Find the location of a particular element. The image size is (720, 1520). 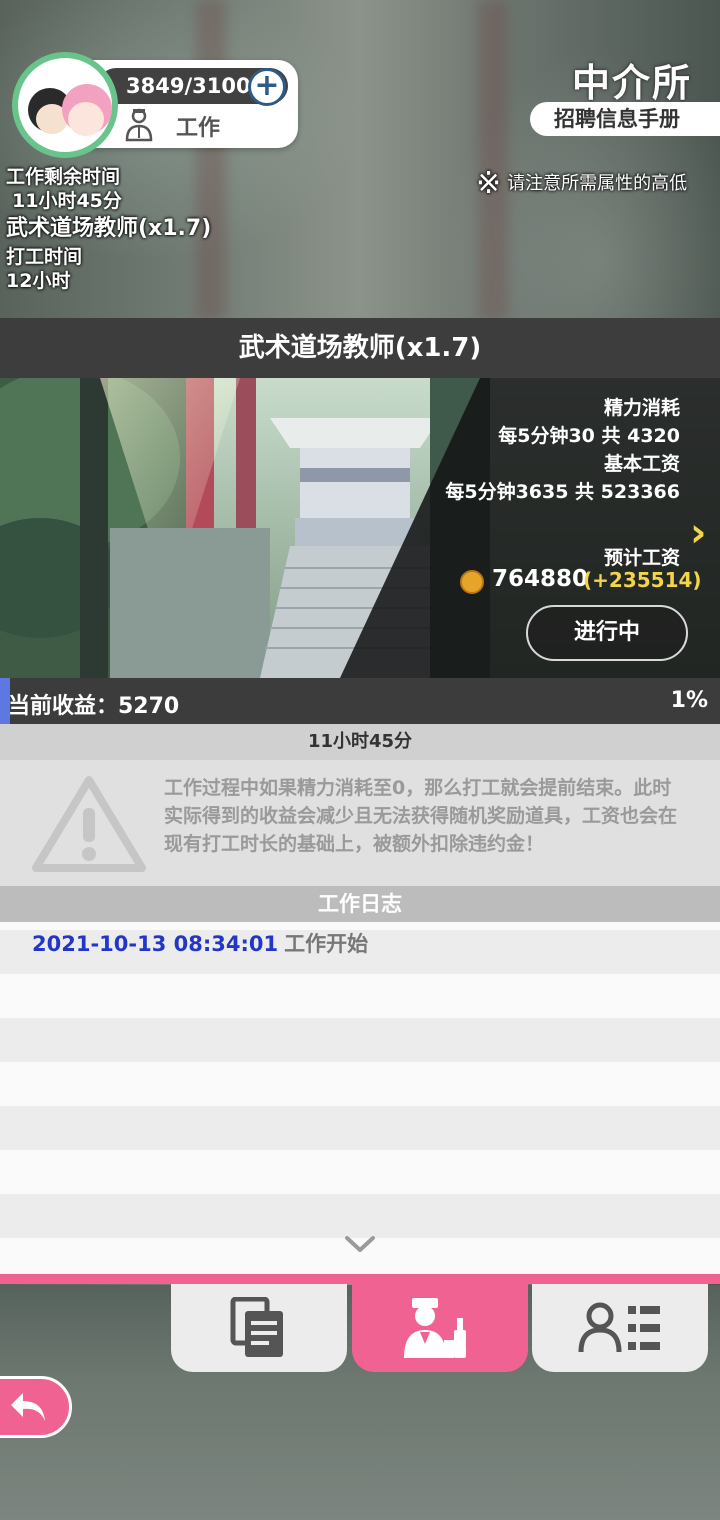

chevron-down-icon is located at coordinates (360, 1244).